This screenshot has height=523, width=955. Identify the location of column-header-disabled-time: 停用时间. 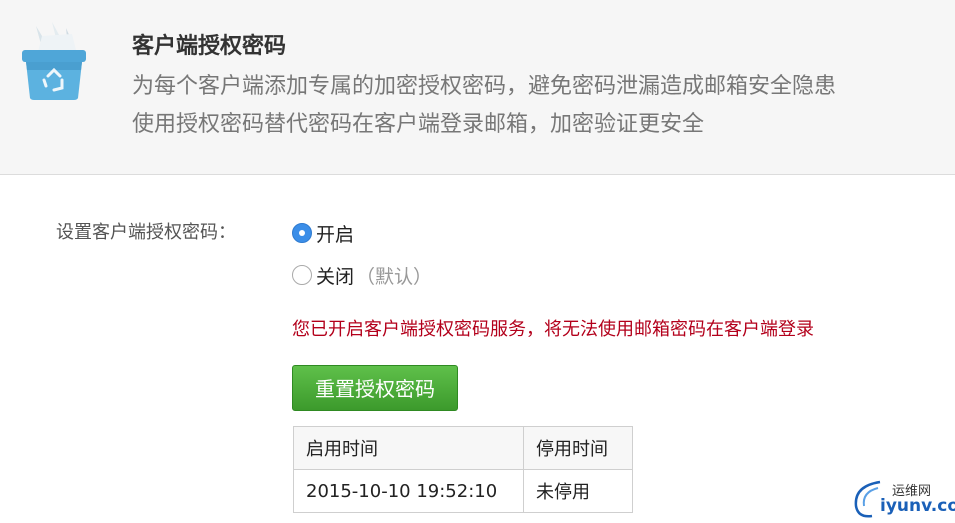
(578, 448).